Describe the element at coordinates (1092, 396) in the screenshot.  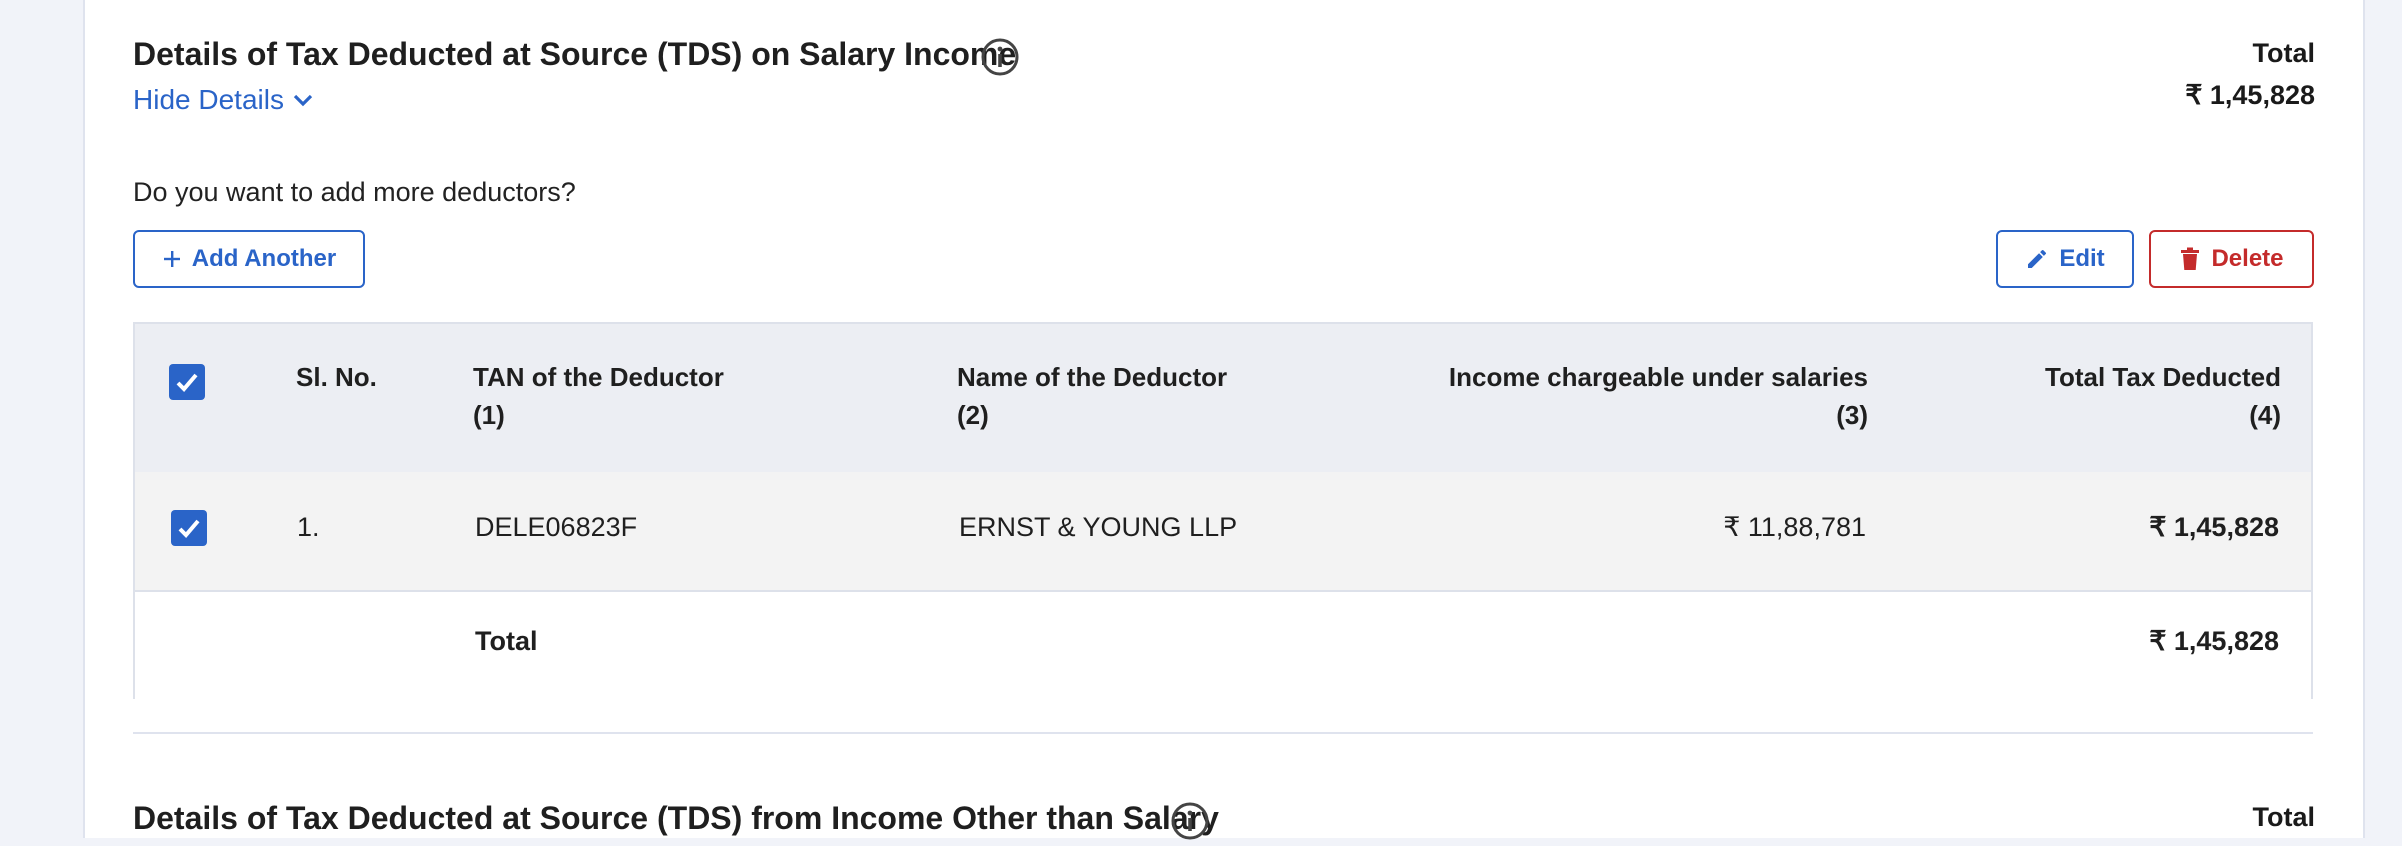
I see `header-name: Name of the Deductor (2)` at that location.